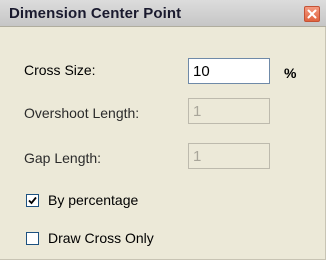  I want to click on draw-cross-only-checkbox, so click(32, 238).